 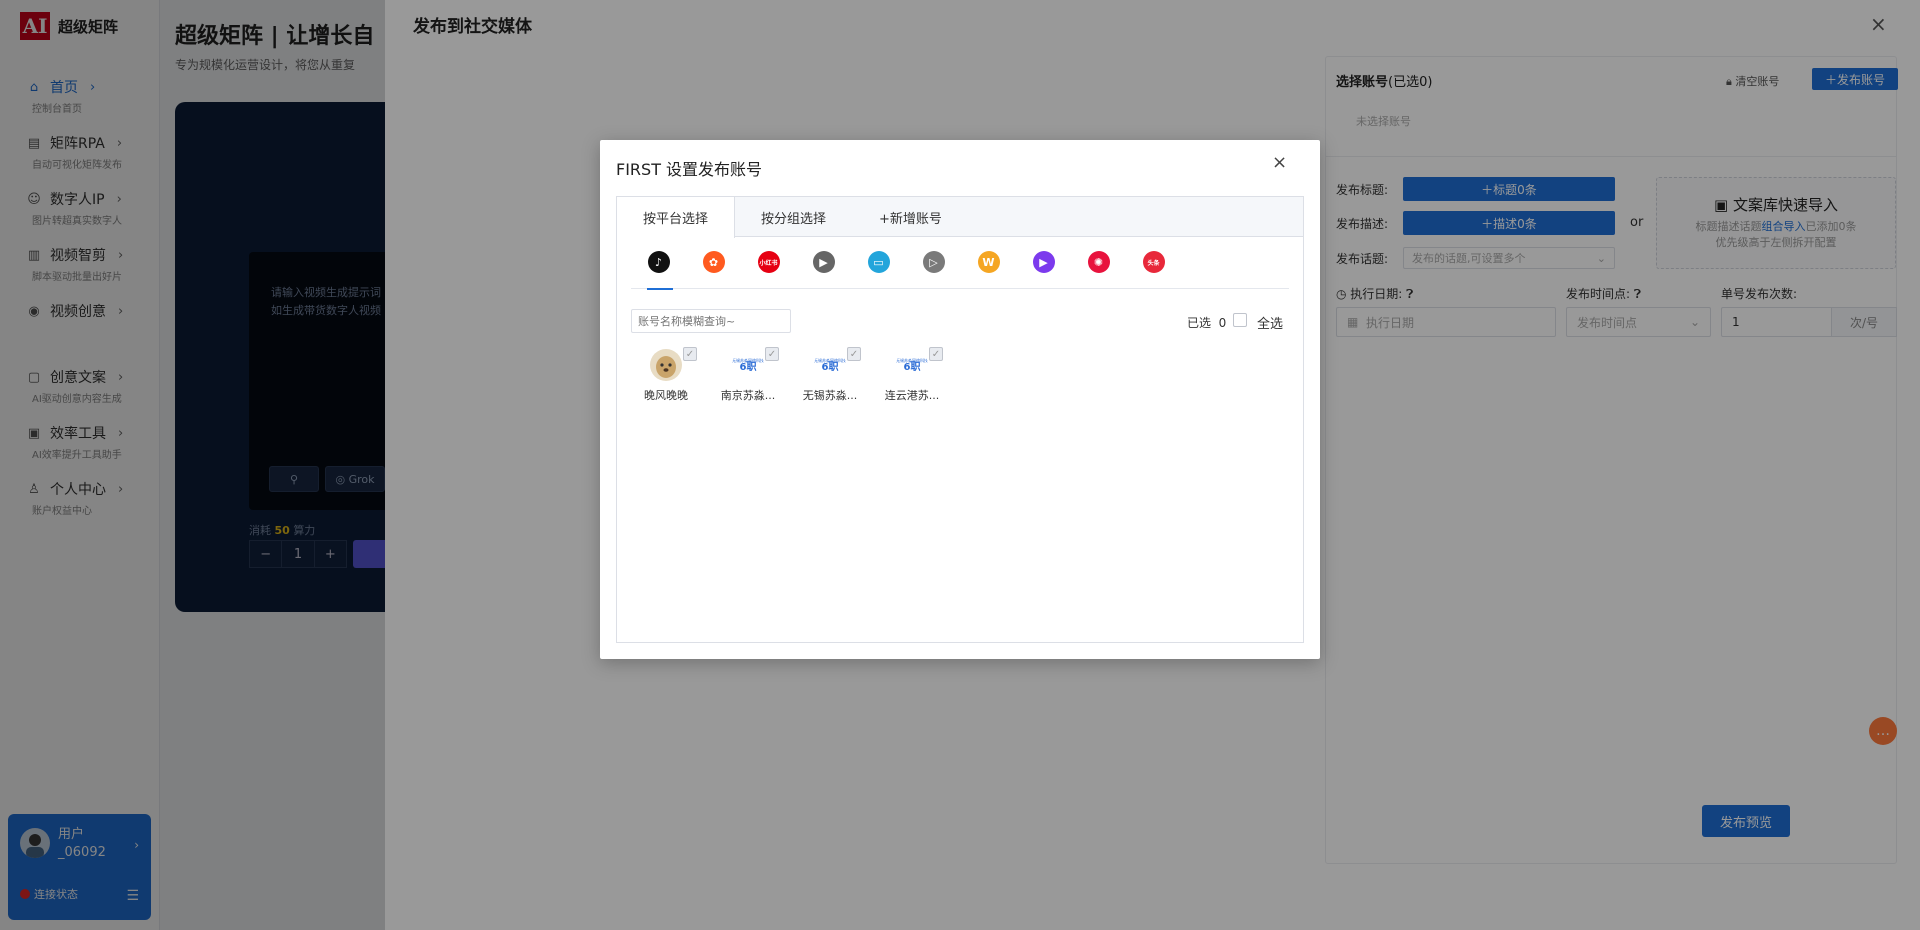 I want to click on douyin-icon: ♪, so click(x=658, y=262).